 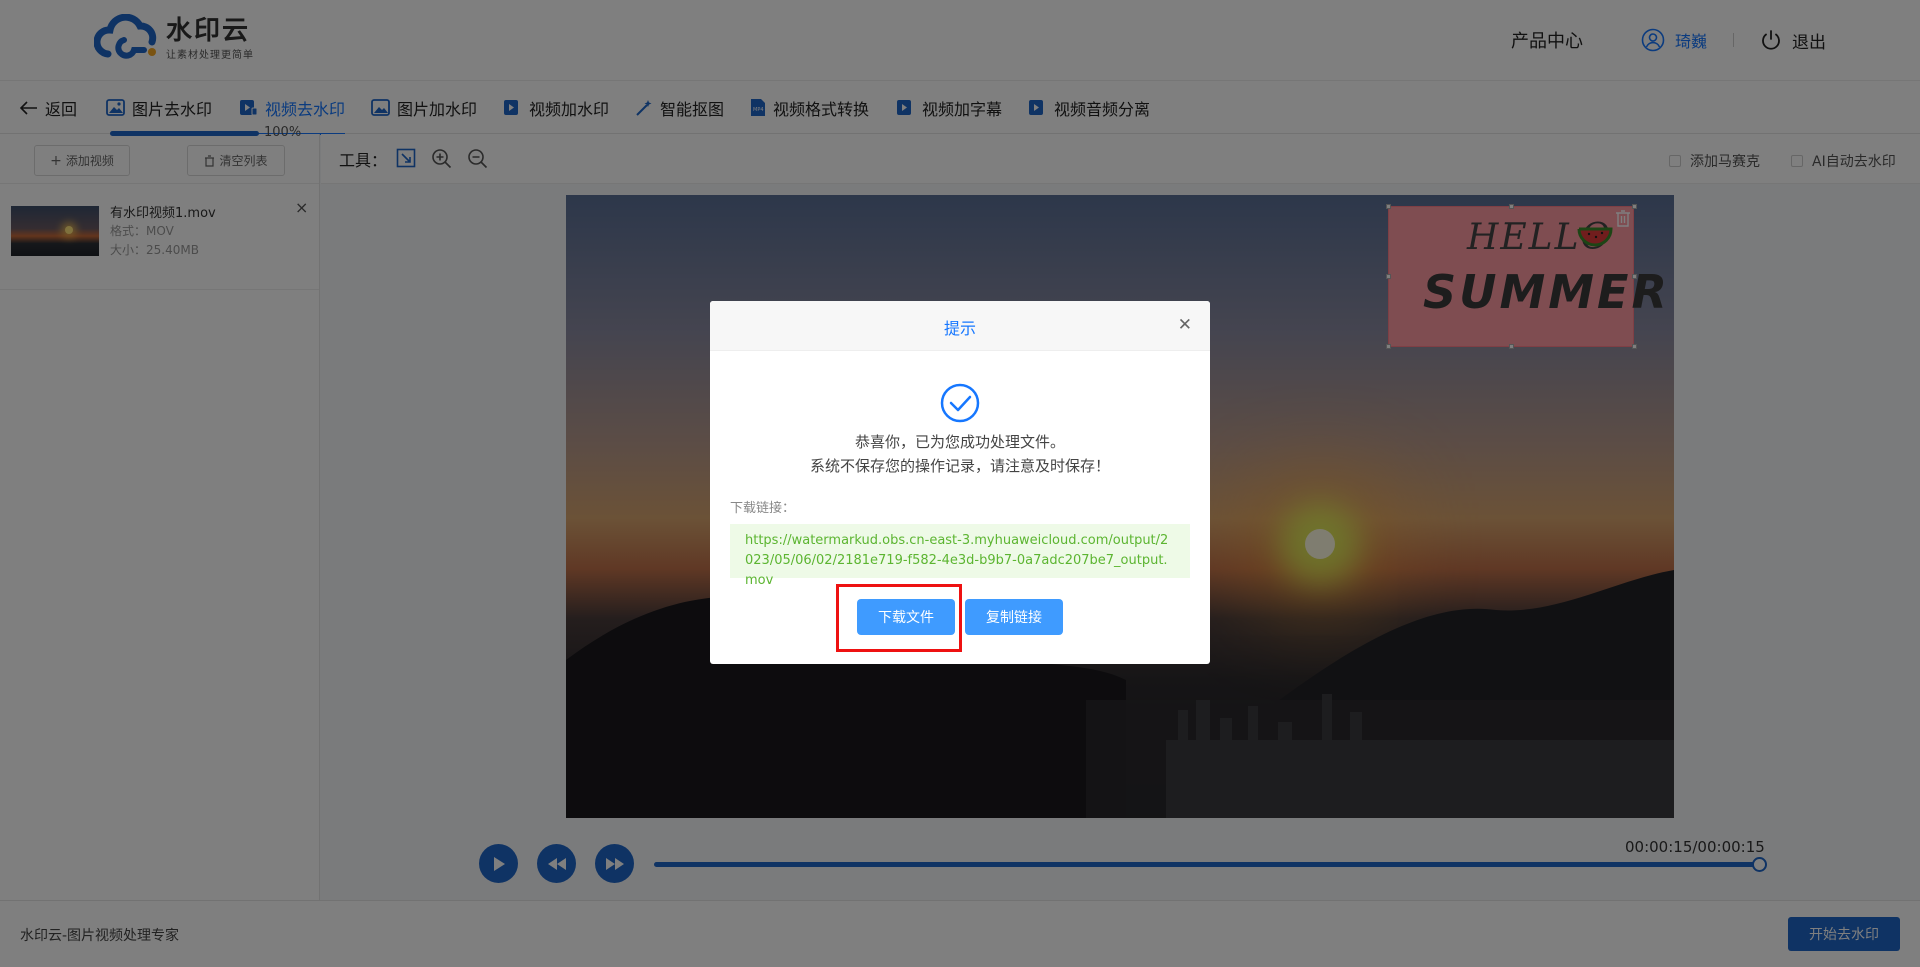 I want to click on download-link-label: 下载链接：, so click(x=763, y=508).